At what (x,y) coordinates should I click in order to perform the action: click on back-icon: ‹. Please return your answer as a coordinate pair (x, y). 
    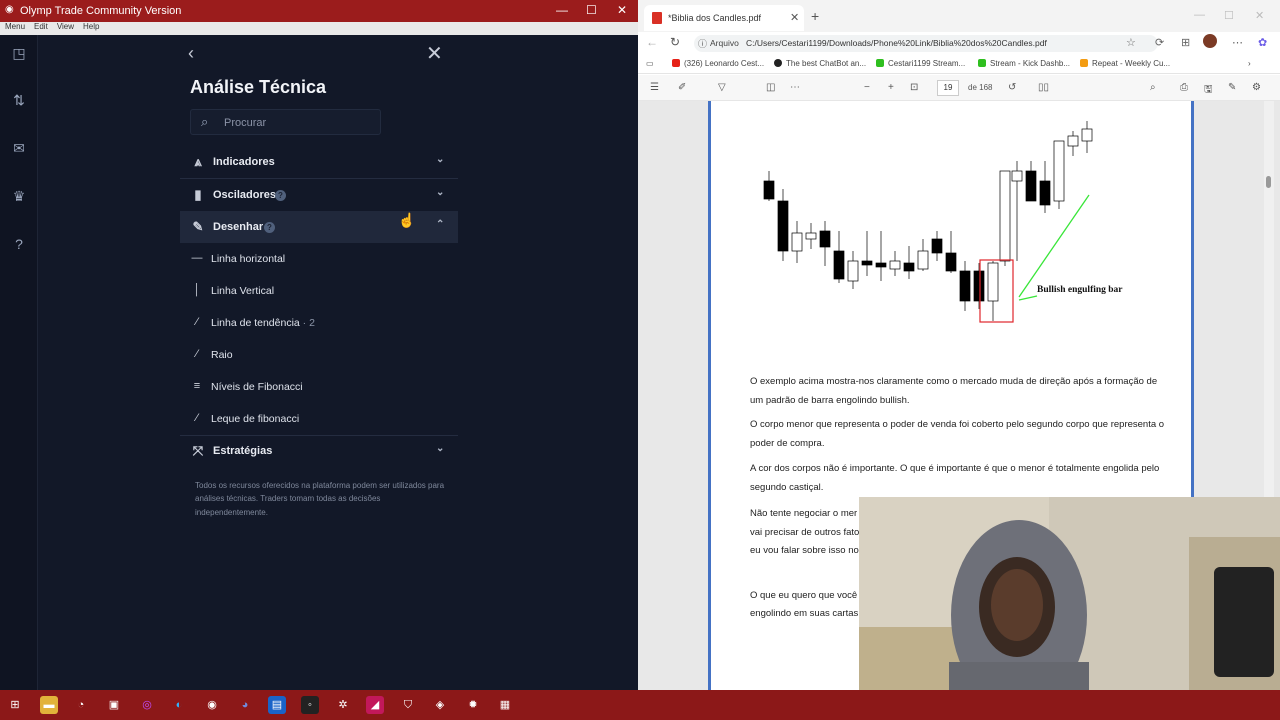
    Looking at the image, I should click on (191, 53).